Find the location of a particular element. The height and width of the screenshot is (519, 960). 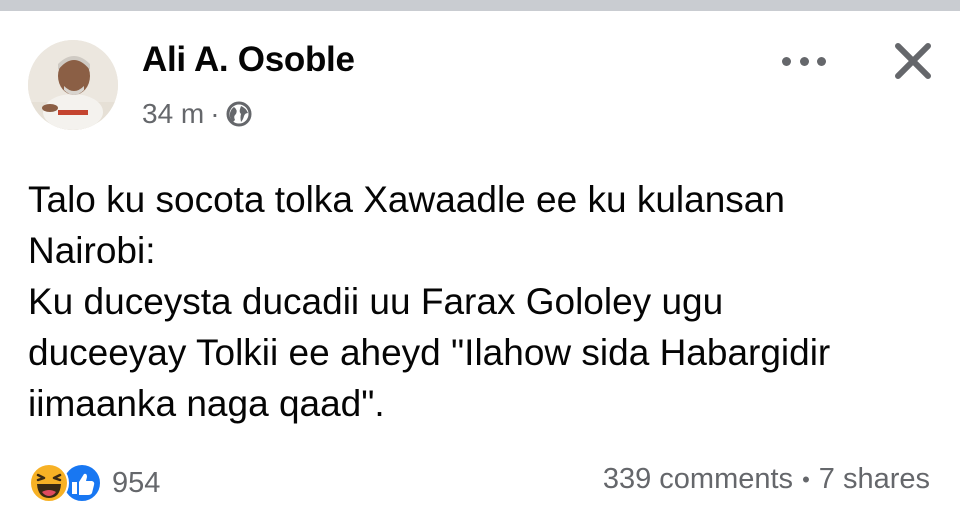

post-text-line: Ku duceysta ducadii uu Farax Gololey ugu is located at coordinates (376, 301).